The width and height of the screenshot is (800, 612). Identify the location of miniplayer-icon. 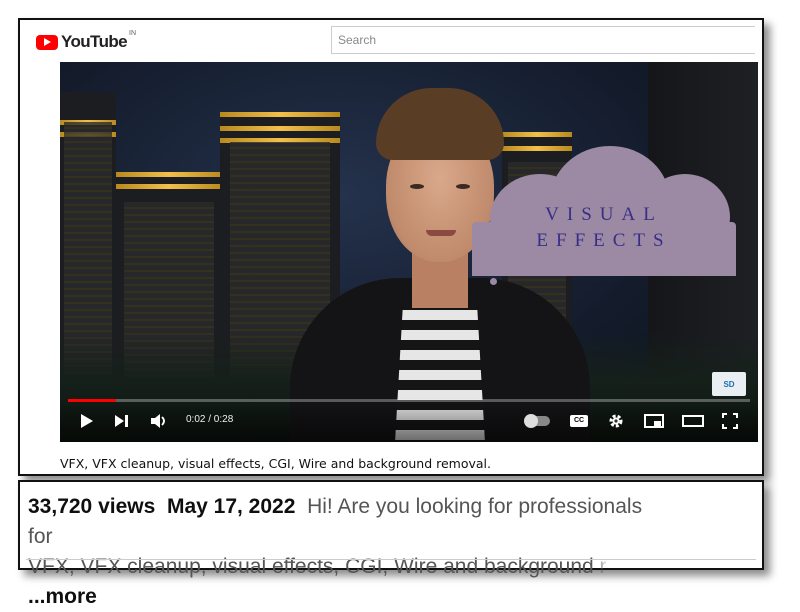
(654, 421).